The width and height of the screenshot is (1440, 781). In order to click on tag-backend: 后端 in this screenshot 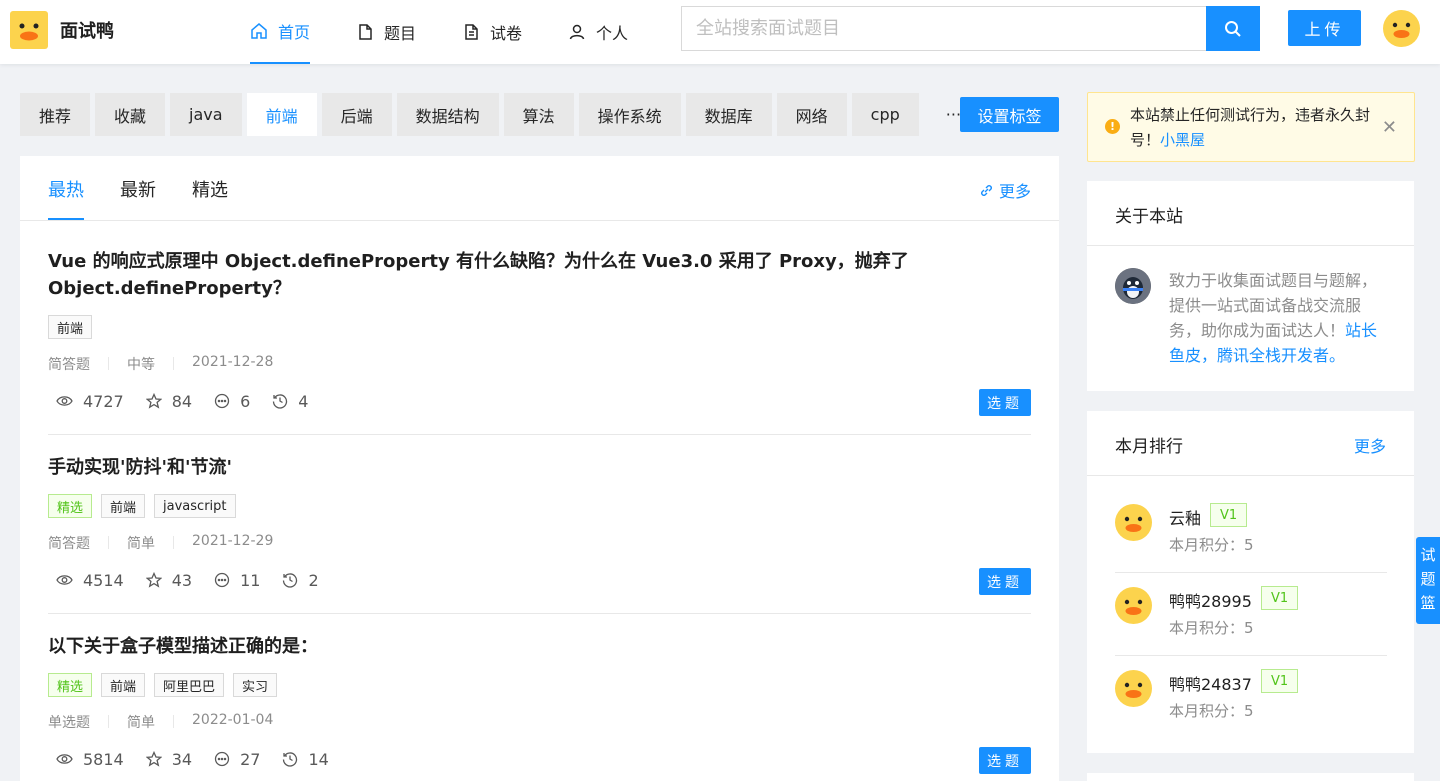, I will do `click(356, 114)`.